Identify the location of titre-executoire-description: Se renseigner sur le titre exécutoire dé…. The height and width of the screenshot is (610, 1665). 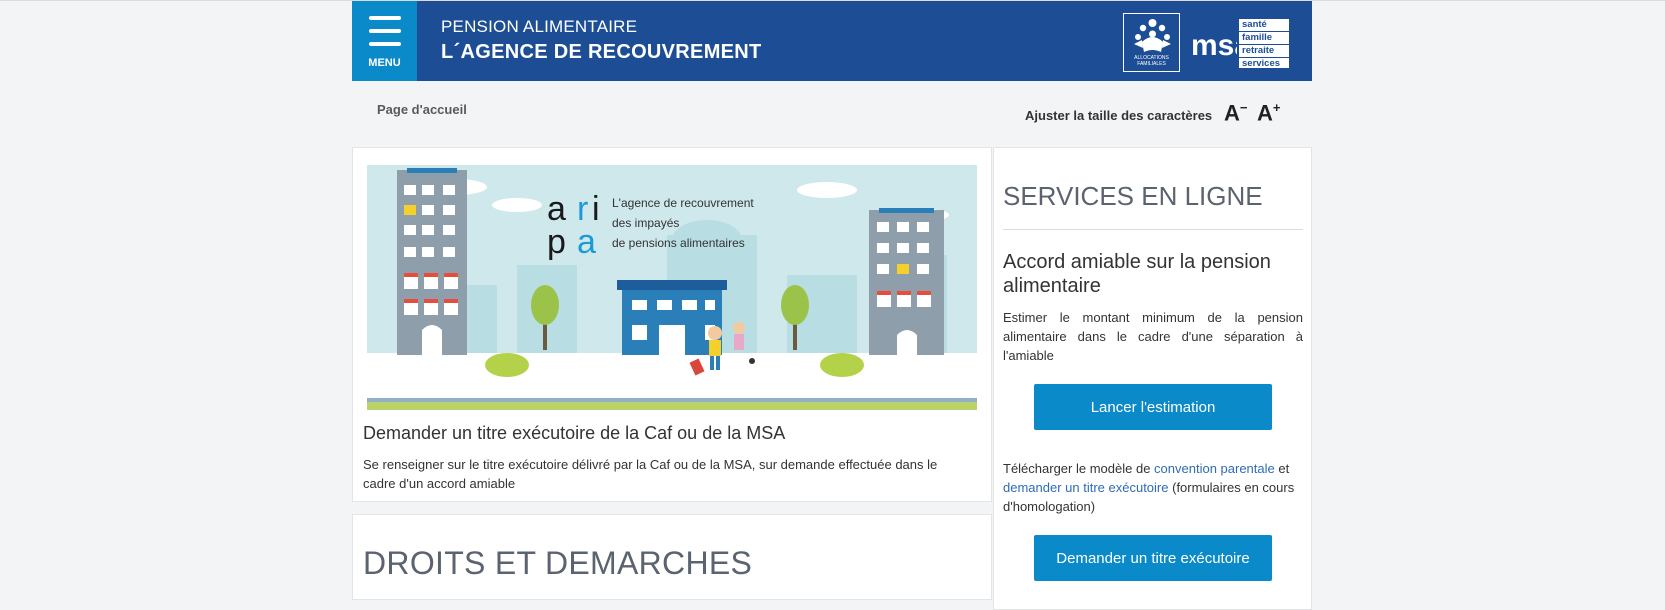
(650, 474).